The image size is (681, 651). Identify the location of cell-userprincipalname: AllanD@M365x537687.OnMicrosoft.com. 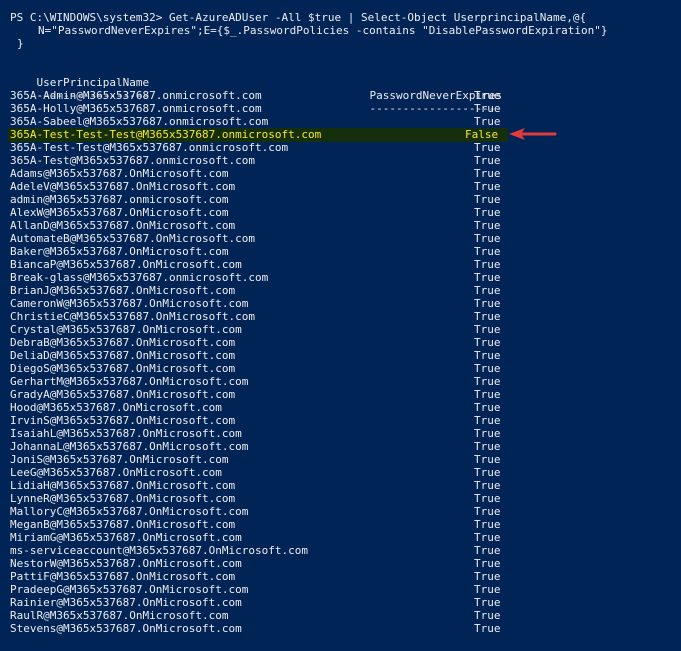
(123, 225).